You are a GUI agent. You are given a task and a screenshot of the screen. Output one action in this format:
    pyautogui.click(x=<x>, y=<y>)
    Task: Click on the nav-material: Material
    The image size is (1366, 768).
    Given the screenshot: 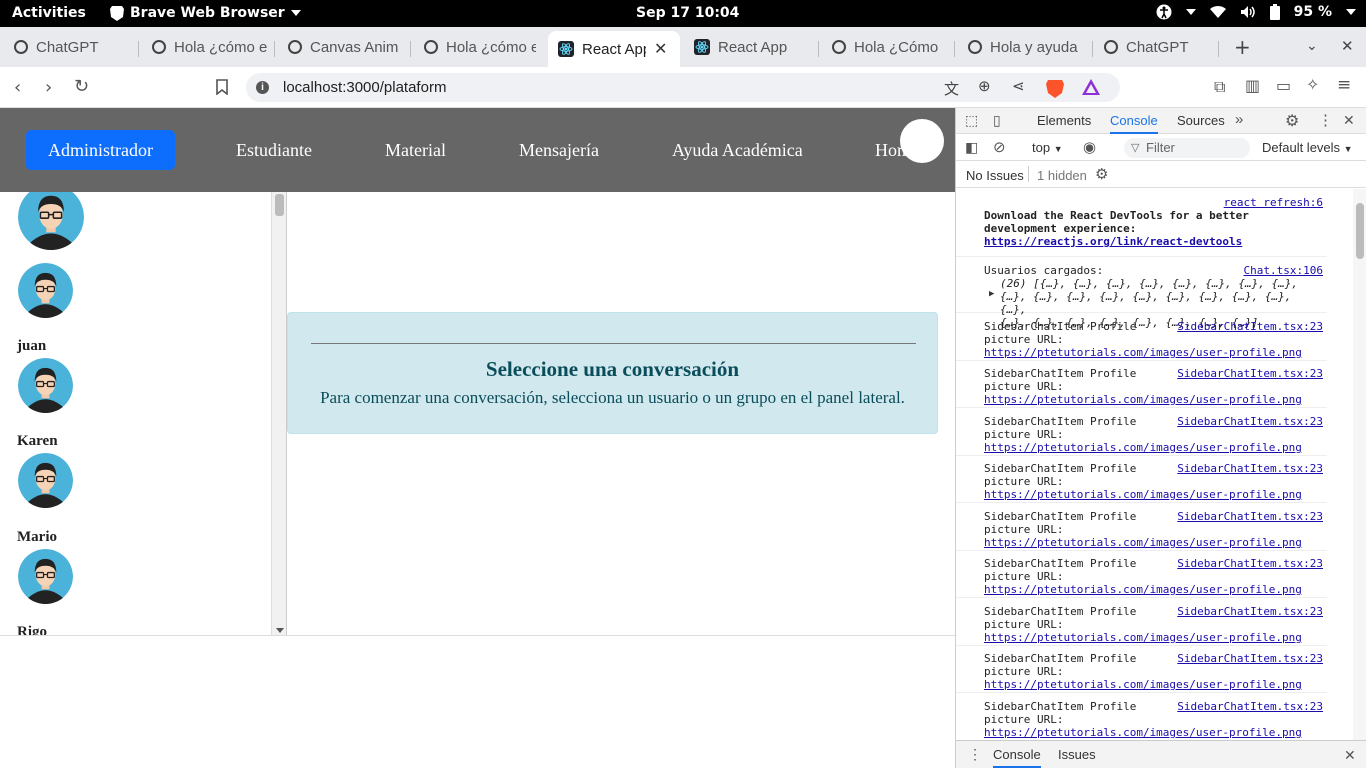 What is the action you would take?
    pyautogui.click(x=415, y=150)
    